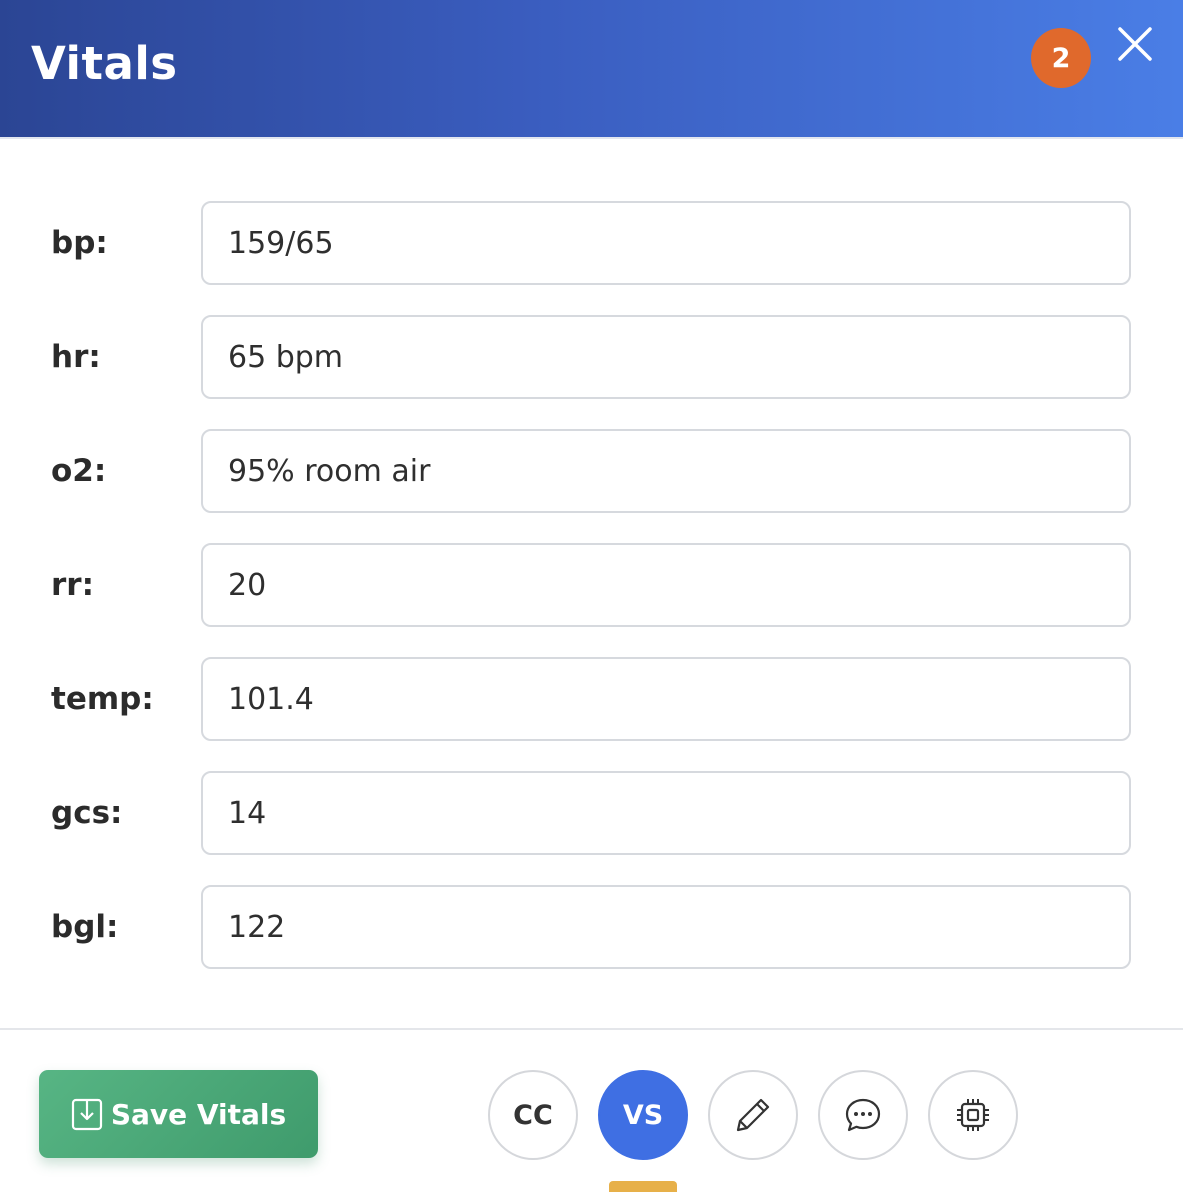 The height and width of the screenshot is (1192, 1183). What do you see at coordinates (72, 585) in the screenshot?
I see `vital-label: rr:` at bounding box center [72, 585].